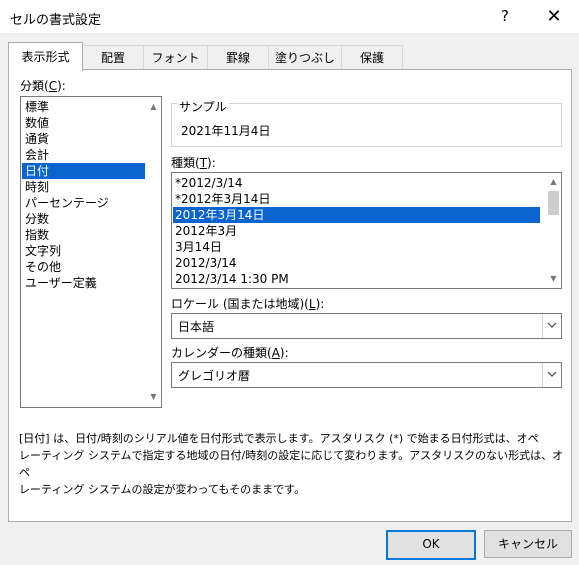  Describe the element at coordinates (203, 163) in the screenshot. I see `type-label-accesskey: T` at that location.